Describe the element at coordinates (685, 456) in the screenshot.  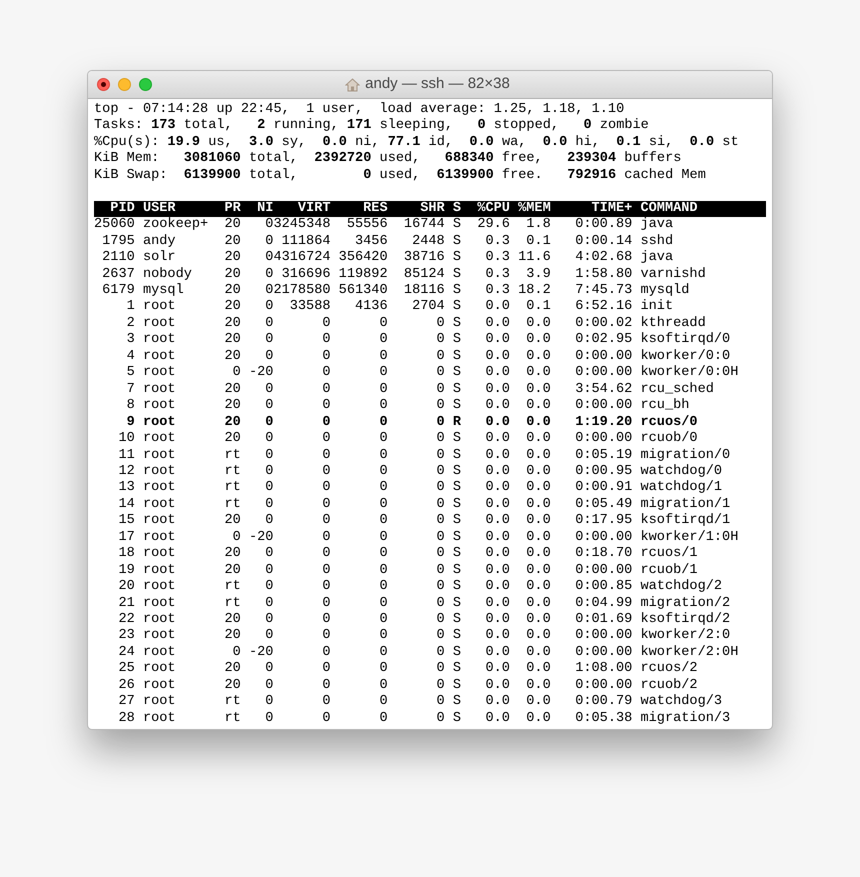
I see `table-cell-text: migration/0` at that location.